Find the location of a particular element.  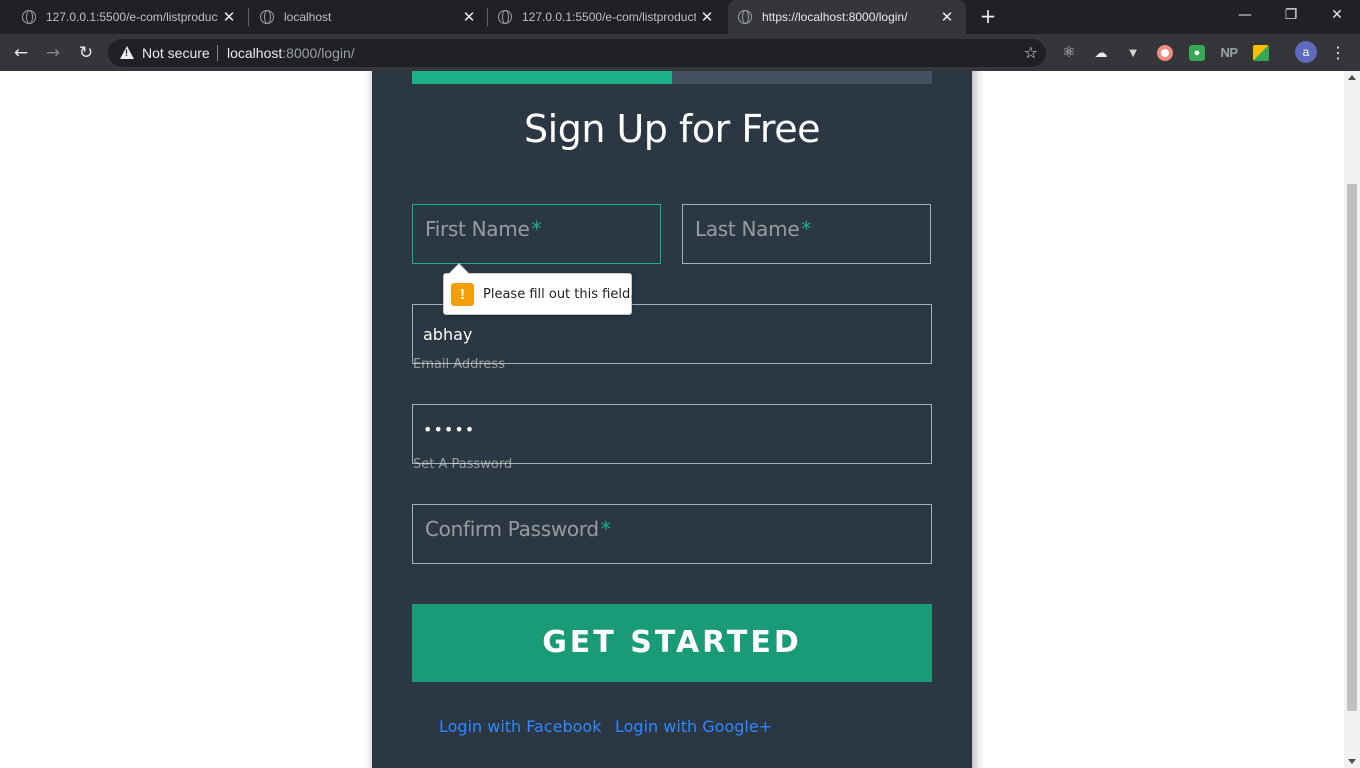

first-name-field: First Name * is located at coordinates (536, 234).